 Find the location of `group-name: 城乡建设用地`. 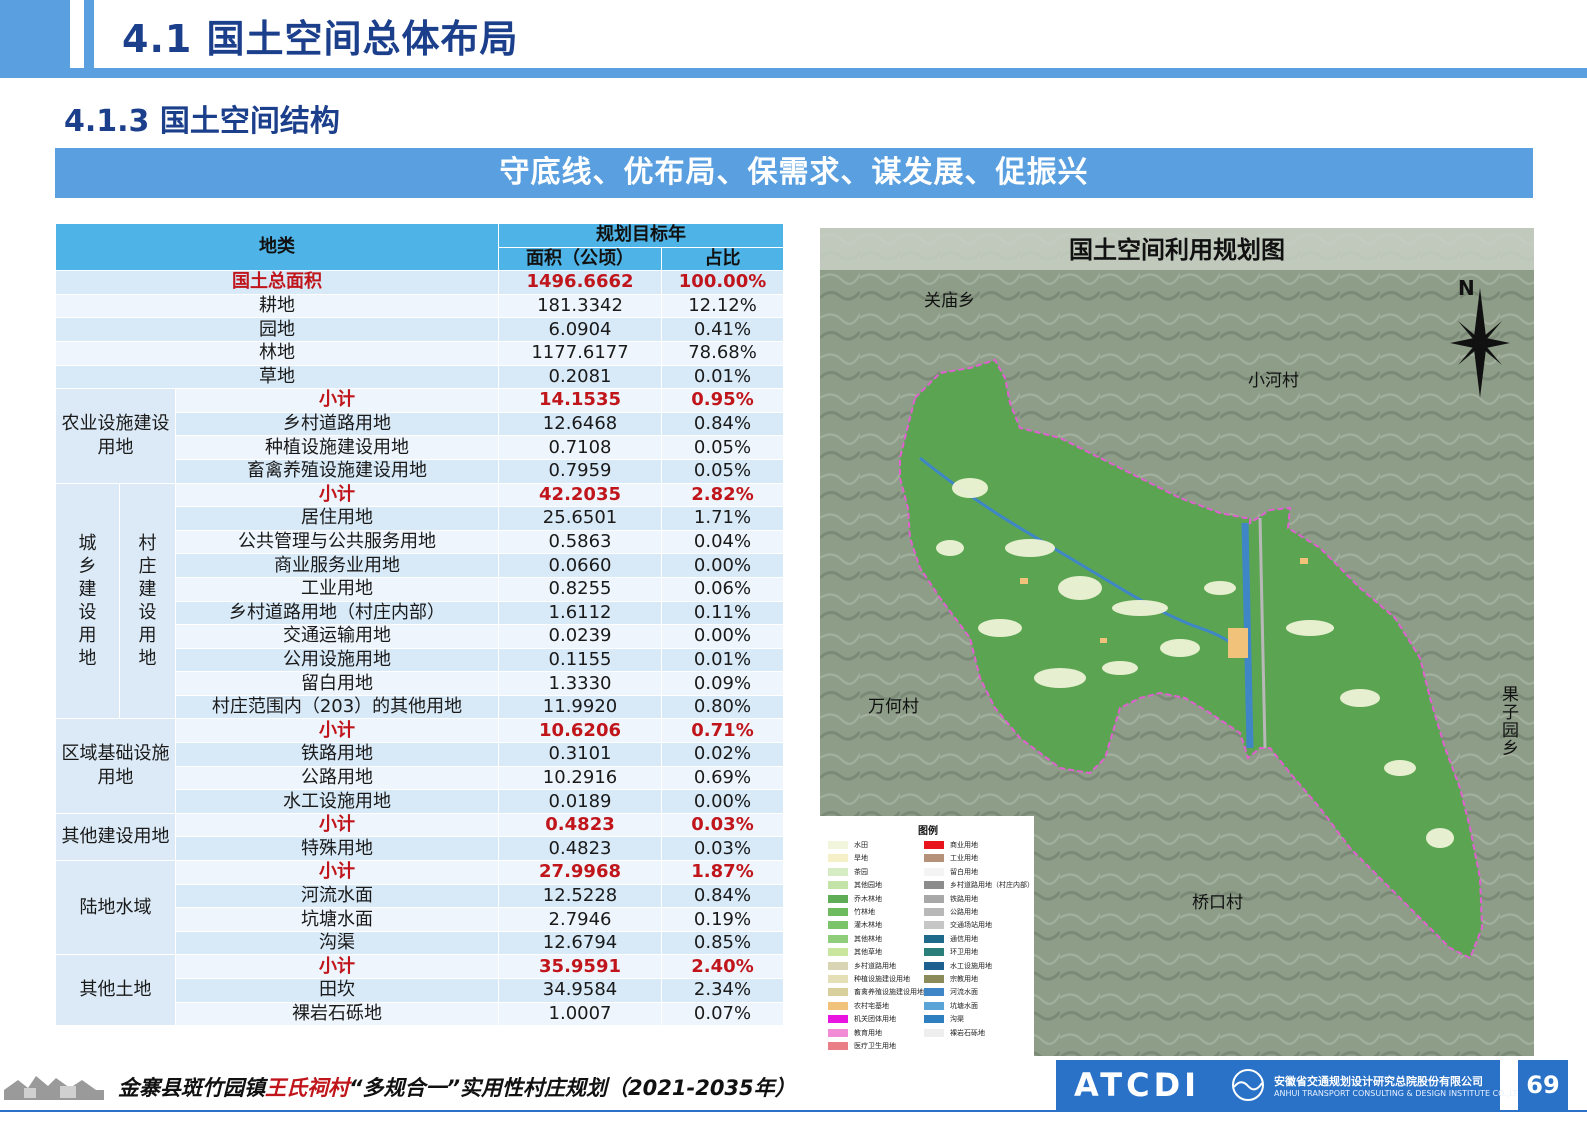

group-name: 城乡建设用地 is located at coordinates (87, 601).